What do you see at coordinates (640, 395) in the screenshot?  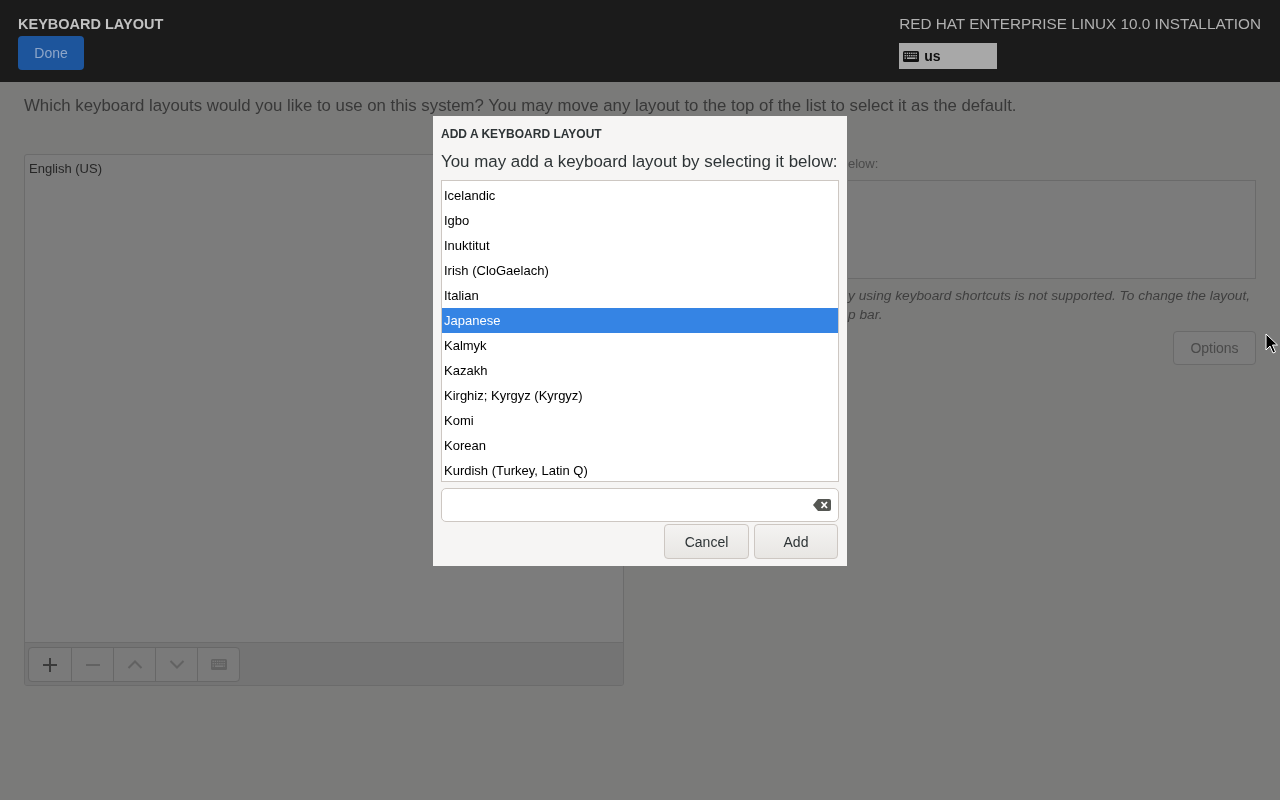 I see `layout-list-item: Kirghiz; Kyrgyz (Kyrgyz)` at bounding box center [640, 395].